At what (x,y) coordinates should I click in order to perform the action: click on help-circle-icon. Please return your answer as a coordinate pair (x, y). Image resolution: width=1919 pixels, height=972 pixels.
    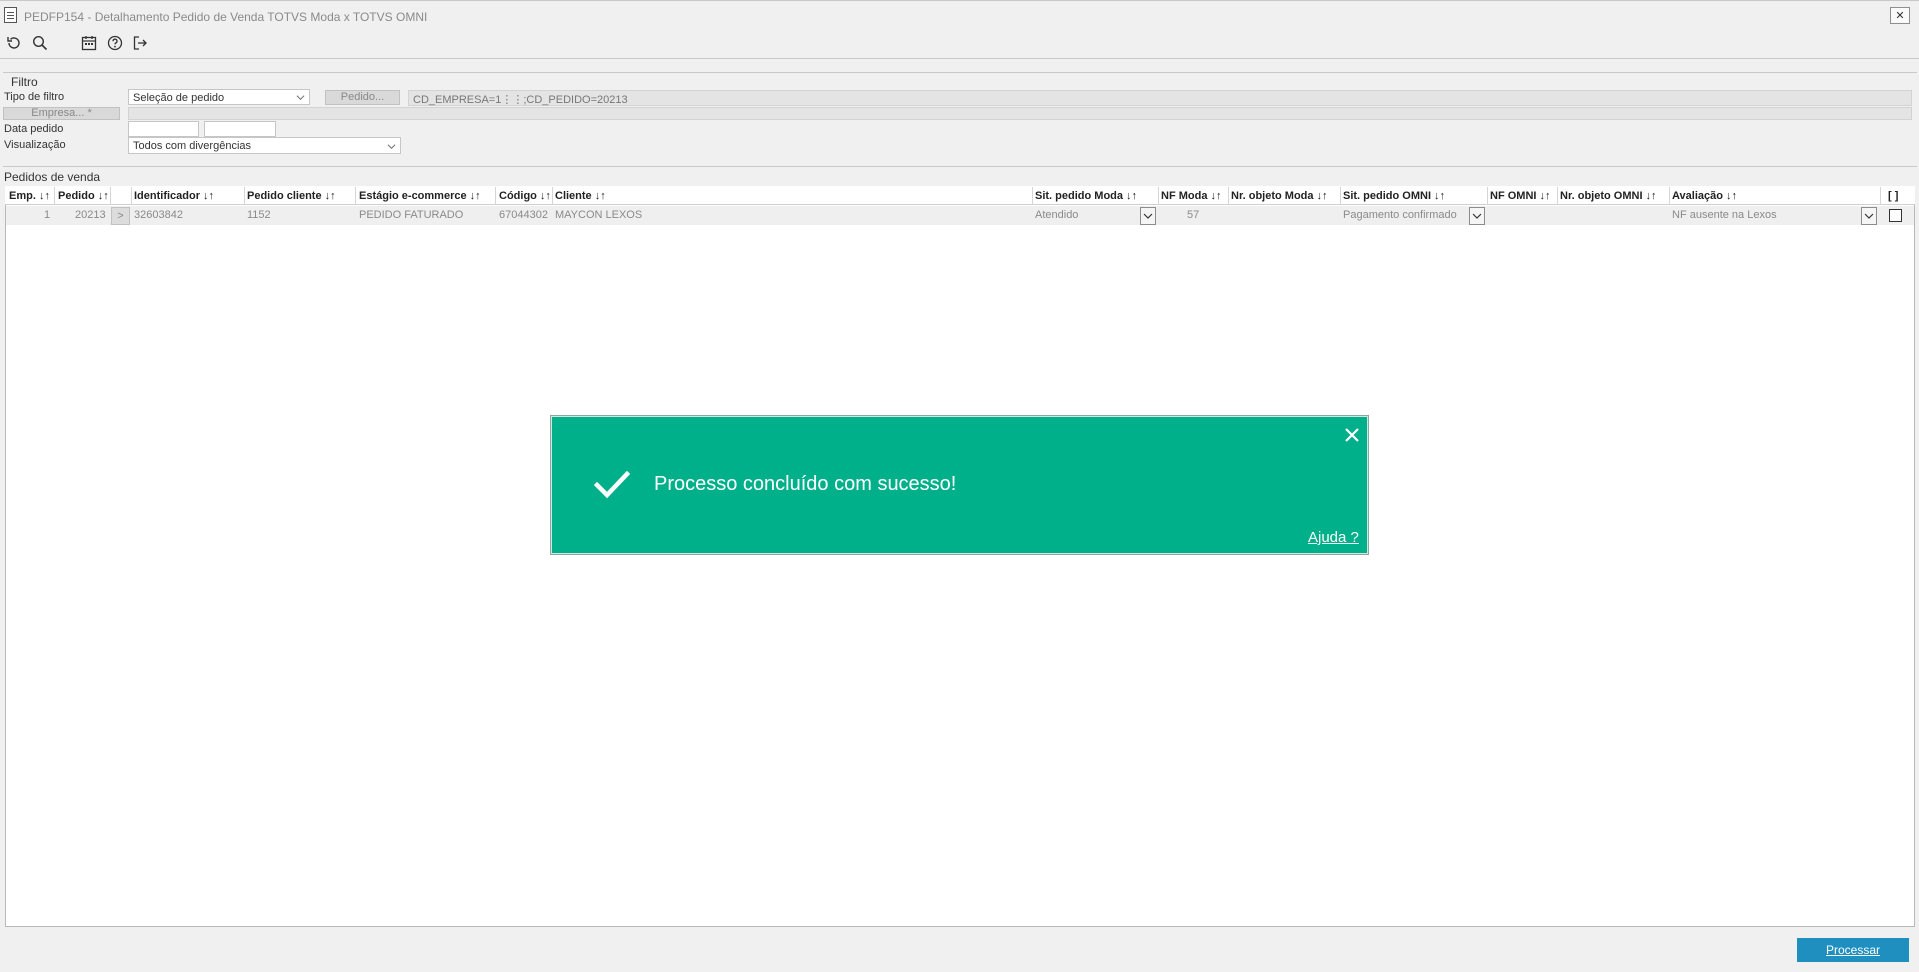
    Looking at the image, I should click on (115, 43).